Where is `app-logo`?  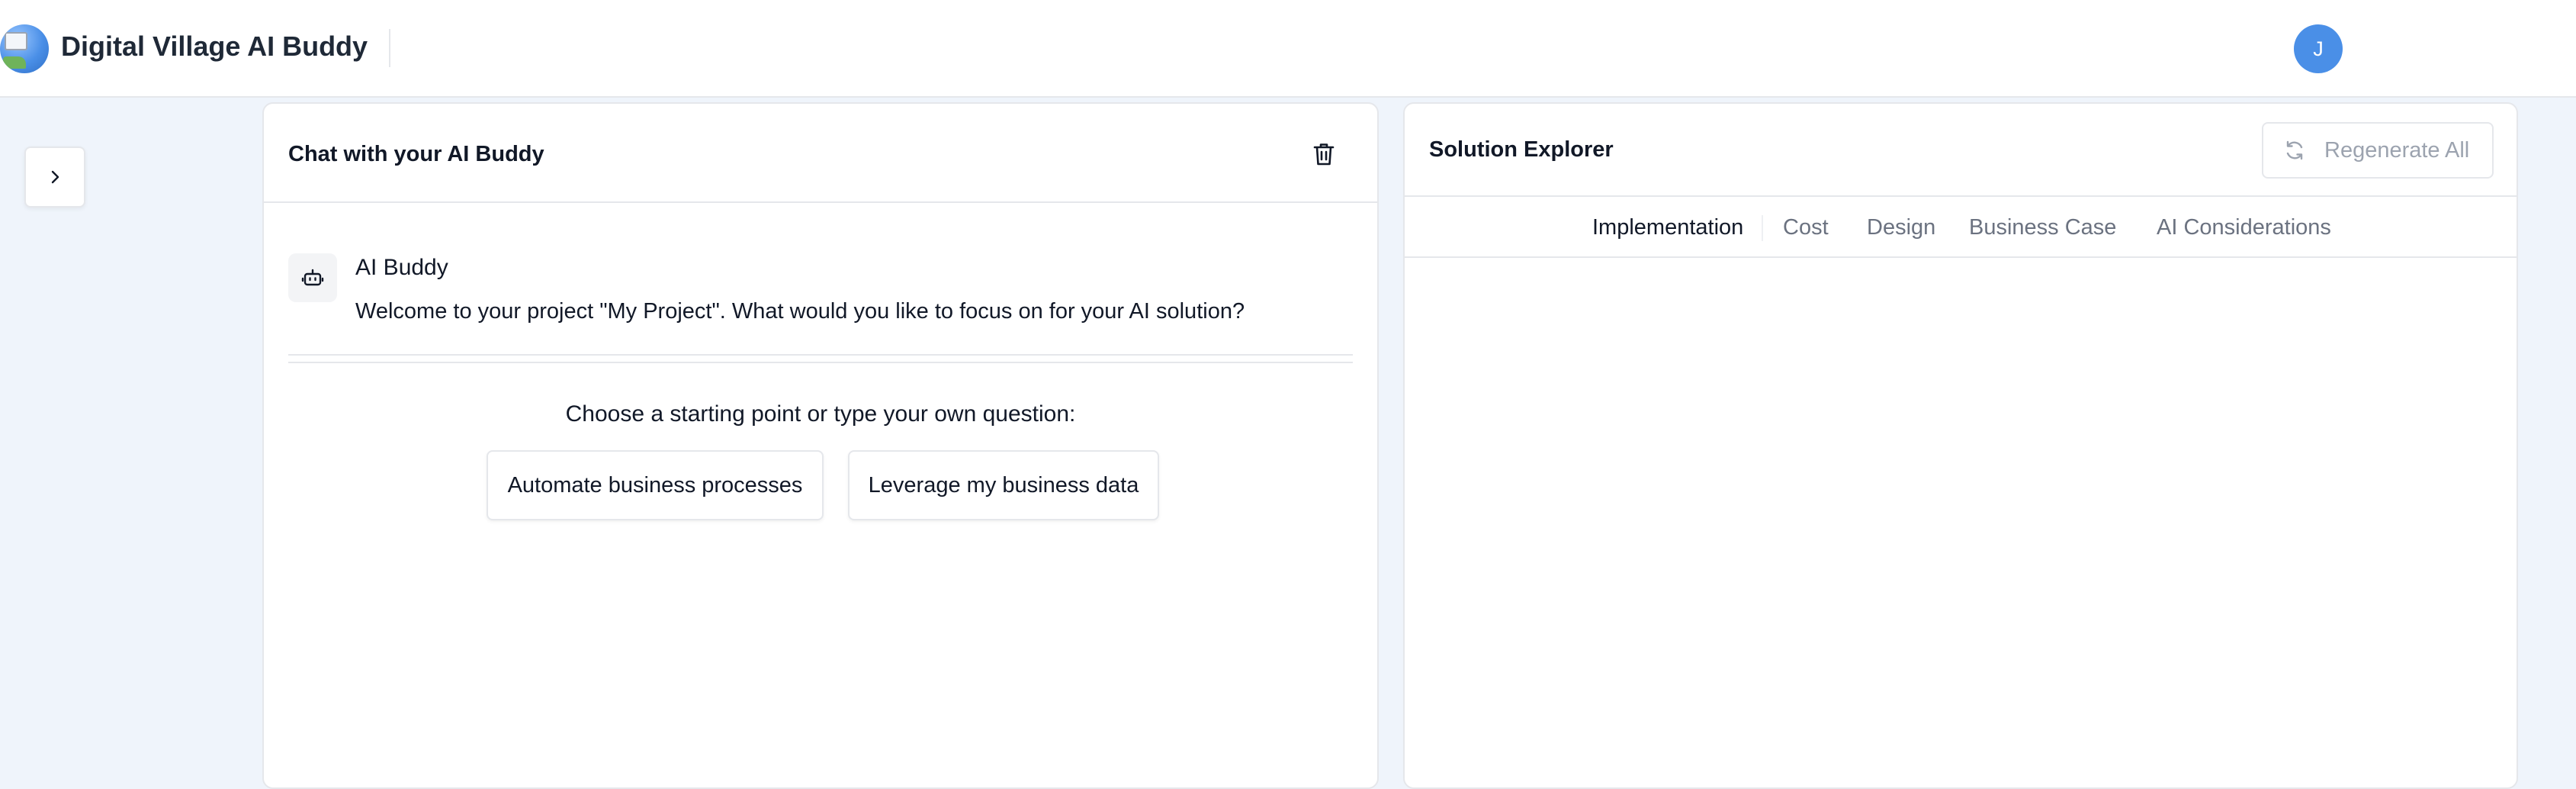 app-logo is located at coordinates (24, 48).